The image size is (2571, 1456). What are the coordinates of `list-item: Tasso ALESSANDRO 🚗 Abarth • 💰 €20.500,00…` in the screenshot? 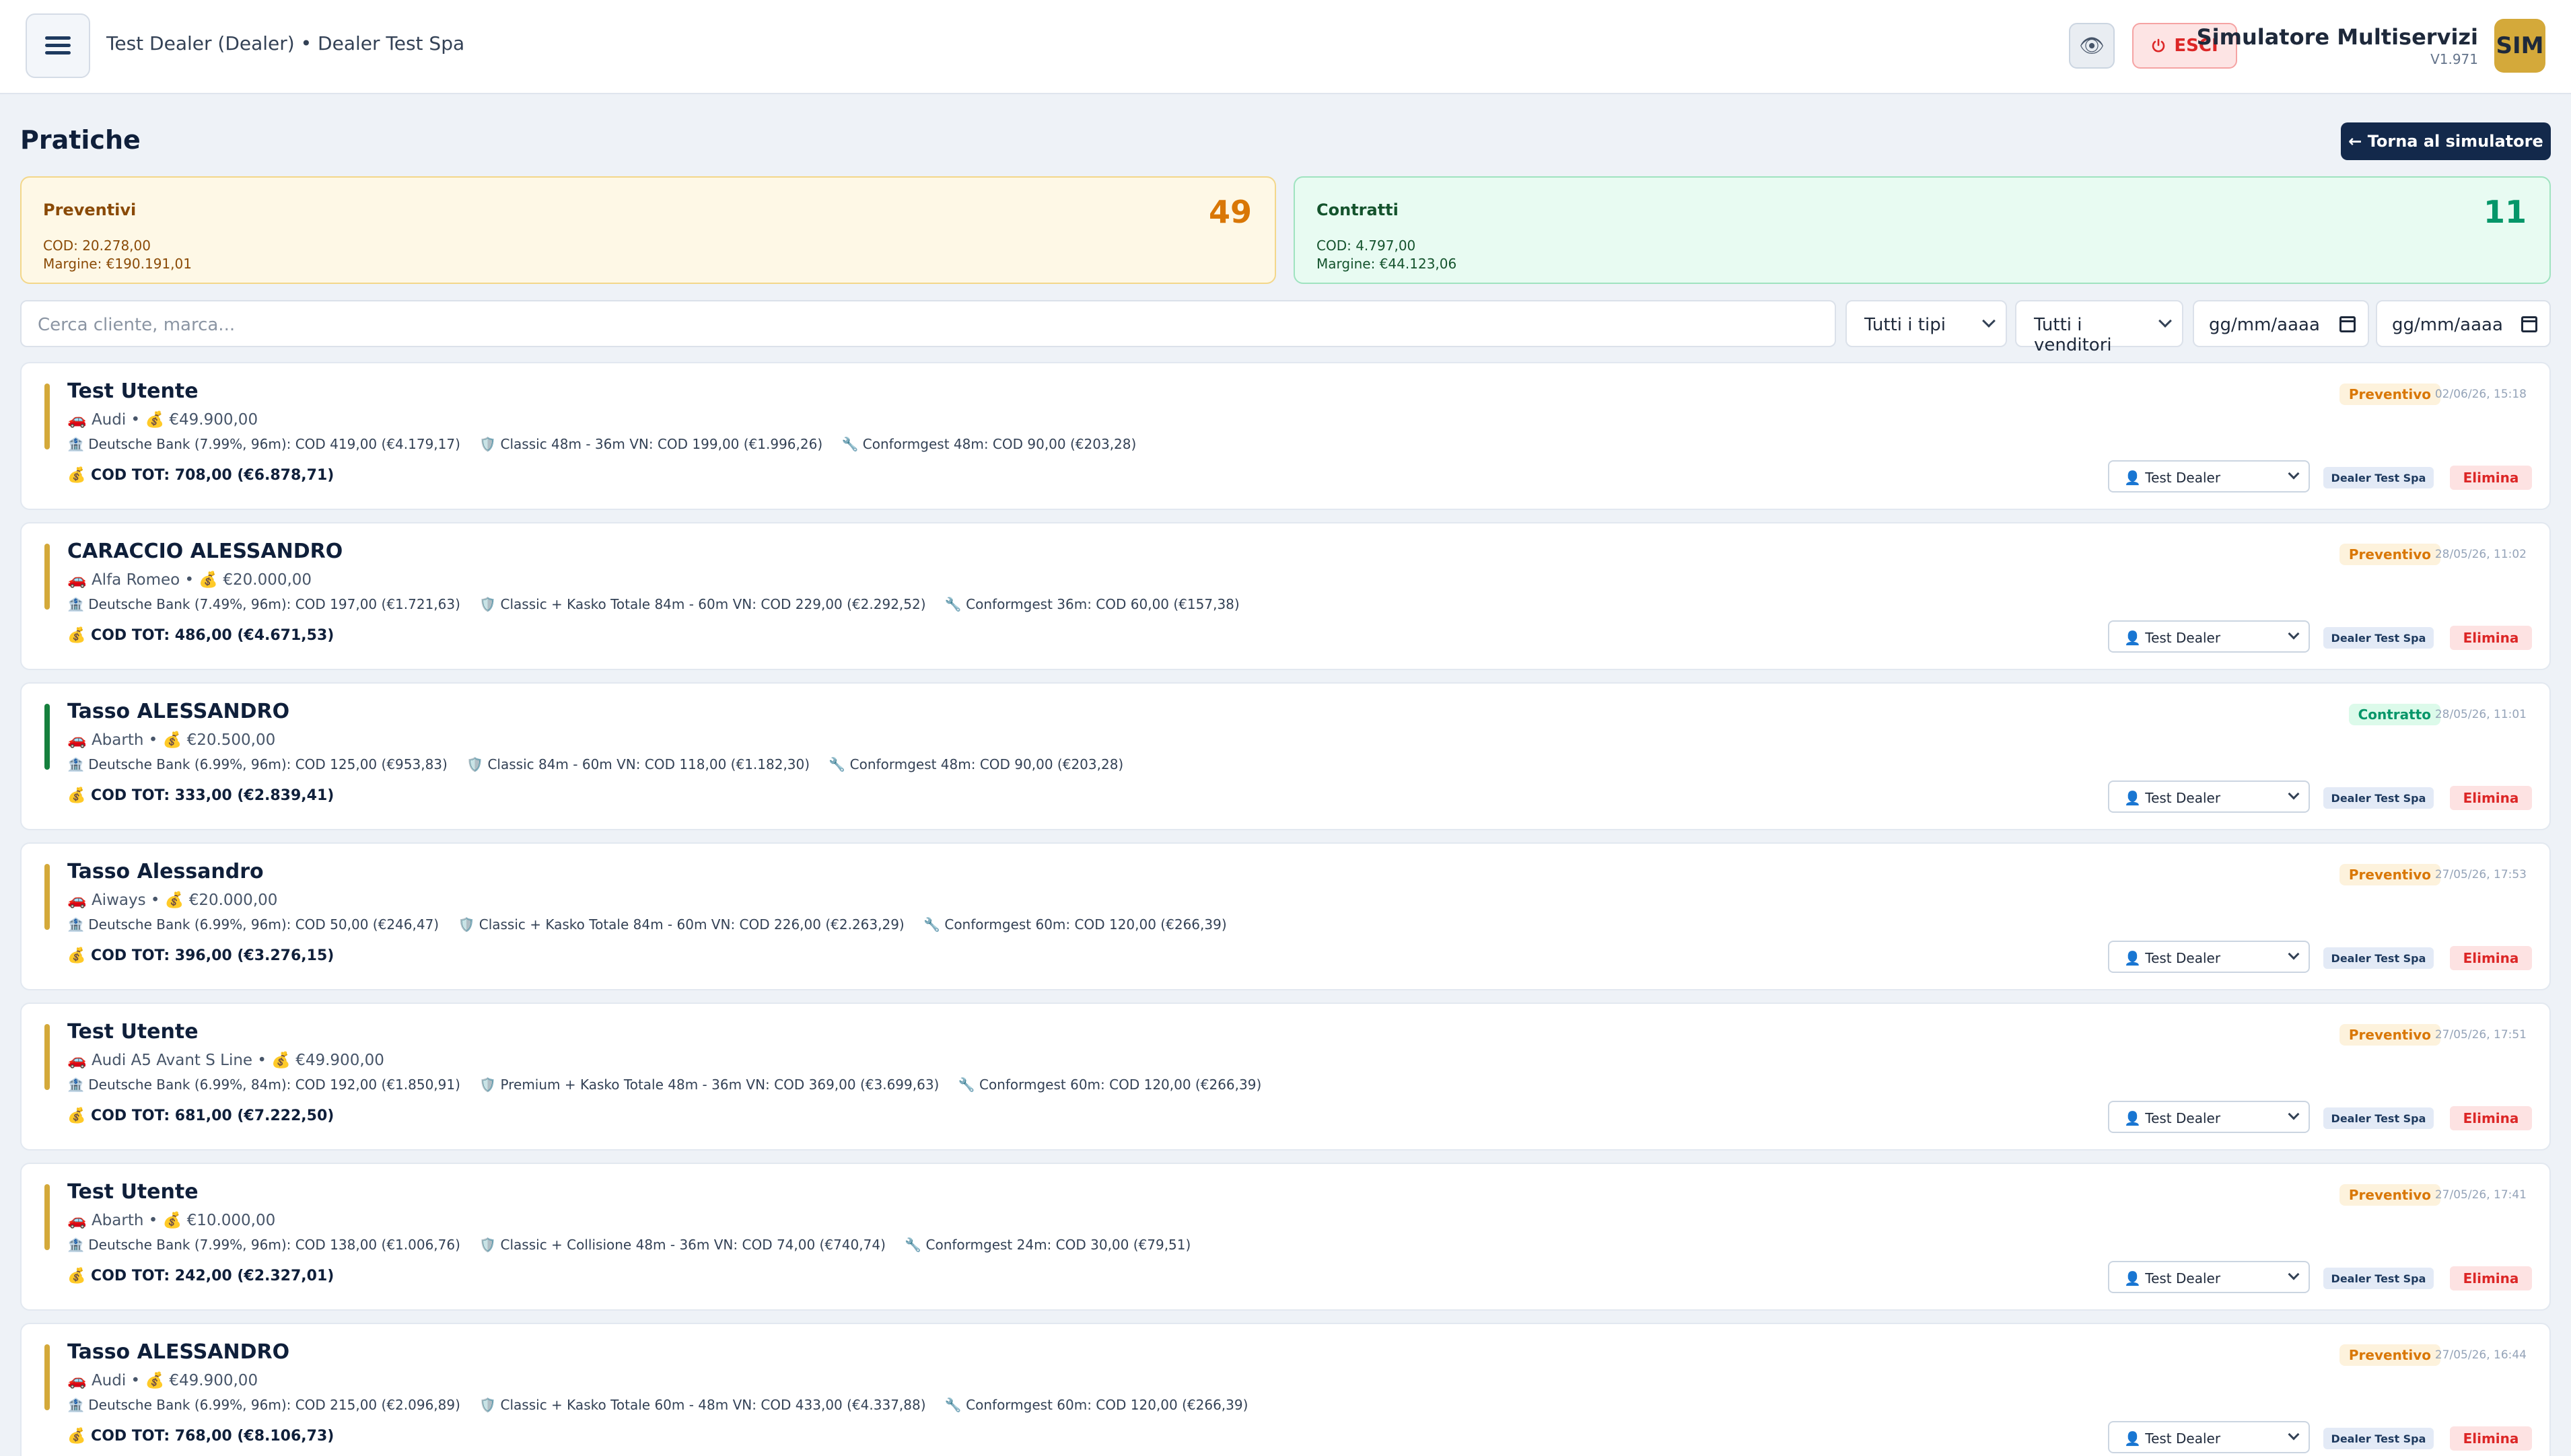 It's located at (1285, 756).